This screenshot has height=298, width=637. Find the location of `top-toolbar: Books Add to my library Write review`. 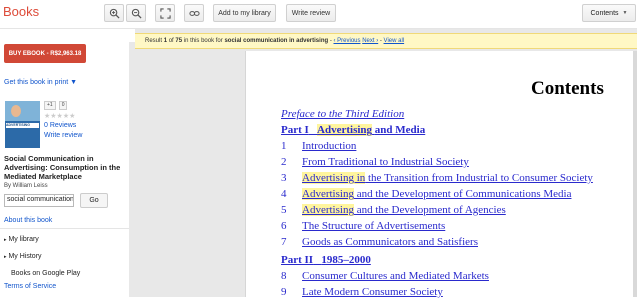

top-toolbar: Books Add to my library Write review is located at coordinates (318, 14).